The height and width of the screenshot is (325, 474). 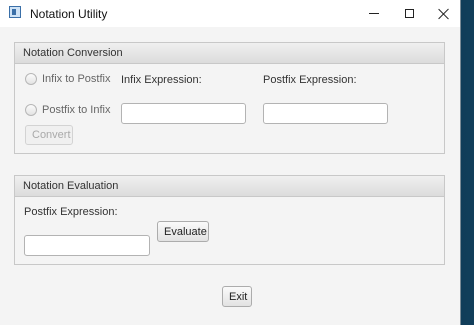 What do you see at coordinates (69, 14) in the screenshot?
I see `window-title: Notation Utility` at bounding box center [69, 14].